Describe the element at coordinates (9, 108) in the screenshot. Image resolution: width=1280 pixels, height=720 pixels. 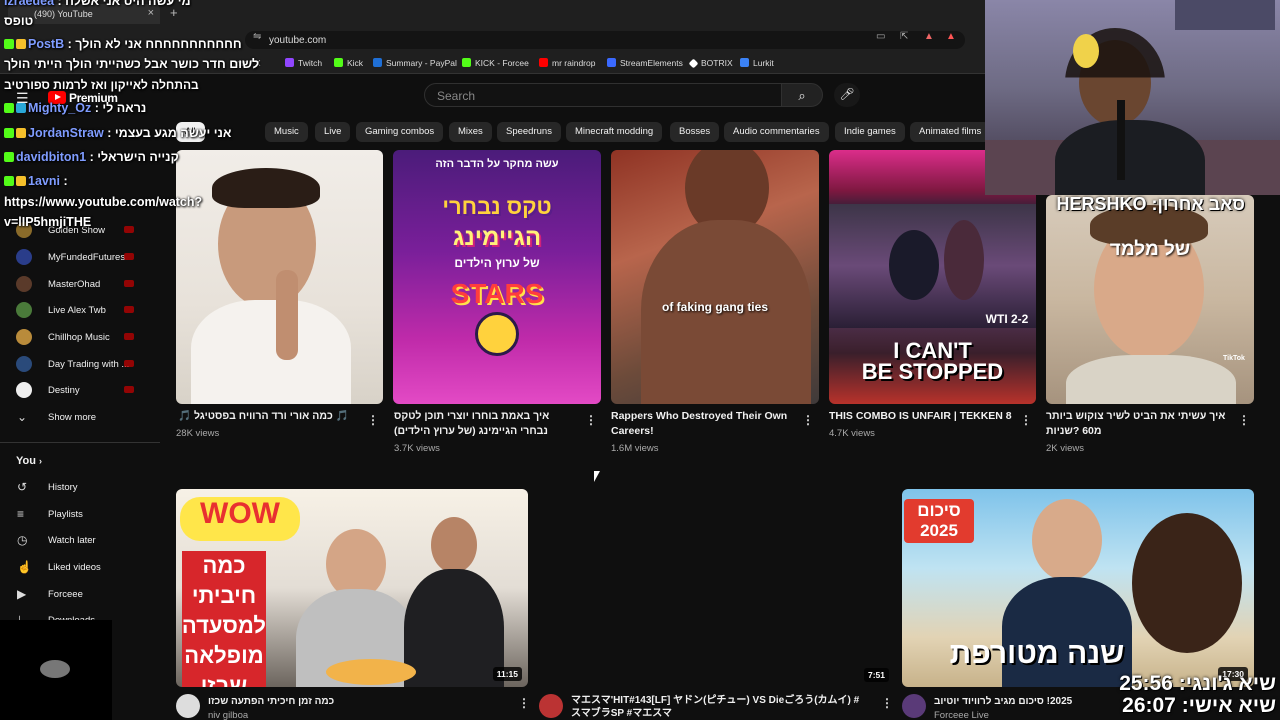
I see `badge-icon` at that location.